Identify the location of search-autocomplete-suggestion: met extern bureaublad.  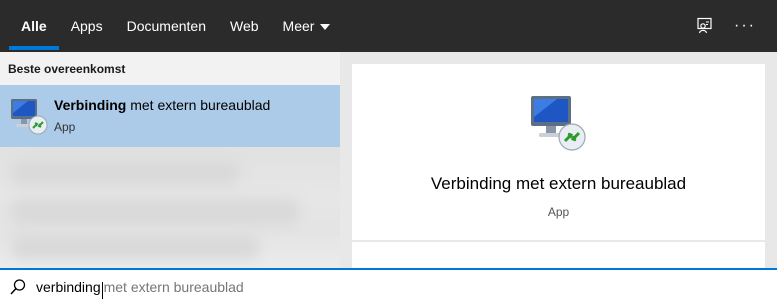
(173, 287).